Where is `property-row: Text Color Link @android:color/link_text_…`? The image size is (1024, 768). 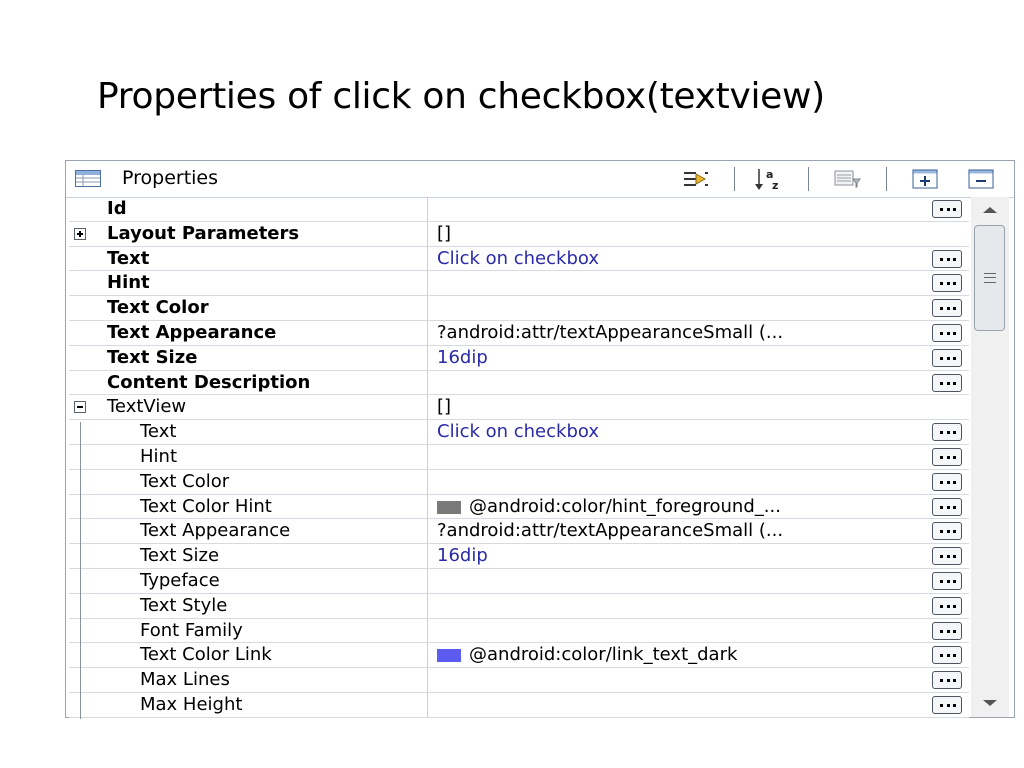
property-row: Text Color Link @android:color/link_text_… is located at coordinates (519, 656).